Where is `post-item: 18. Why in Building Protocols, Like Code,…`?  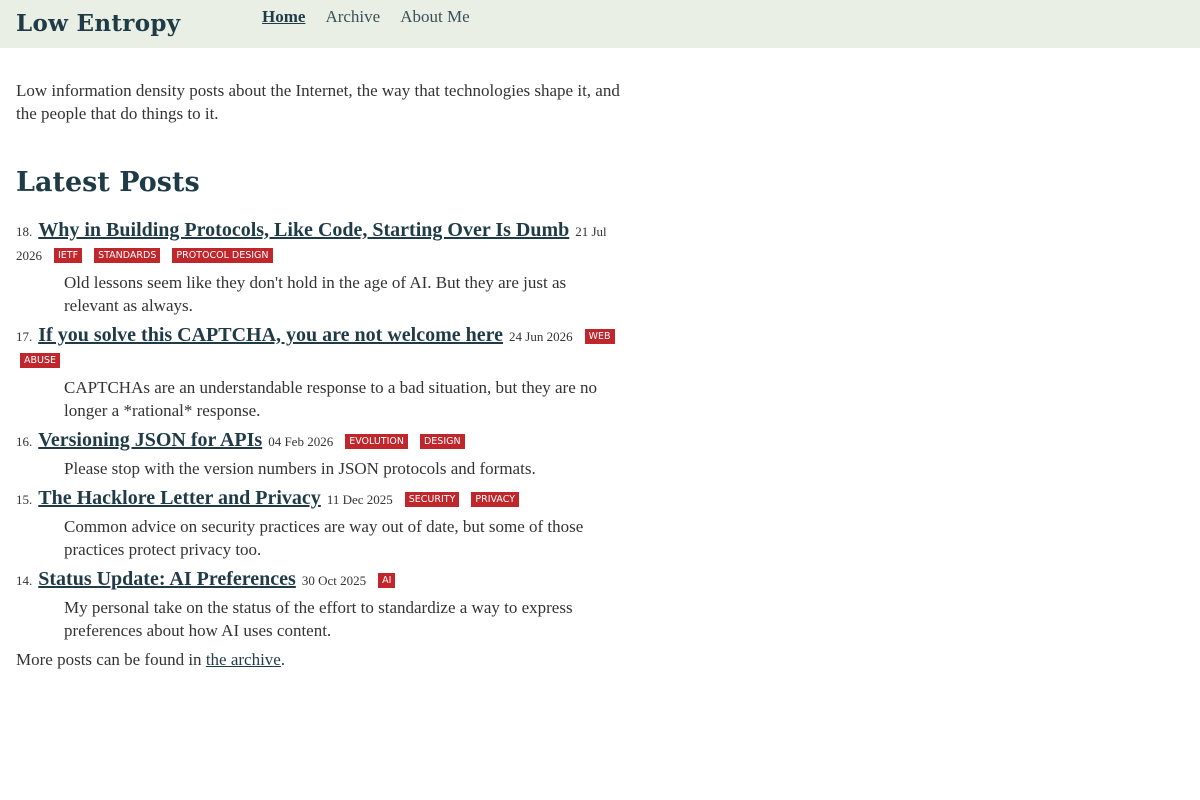 post-item: 18. Why in Building Protocols, Like Code,… is located at coordinates (320, 267).